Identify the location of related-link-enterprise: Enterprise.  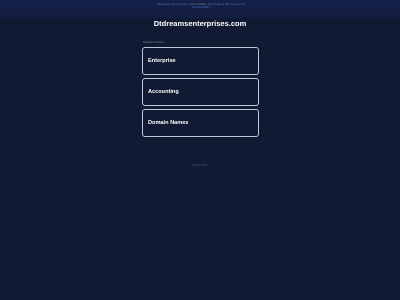
(200, 61).